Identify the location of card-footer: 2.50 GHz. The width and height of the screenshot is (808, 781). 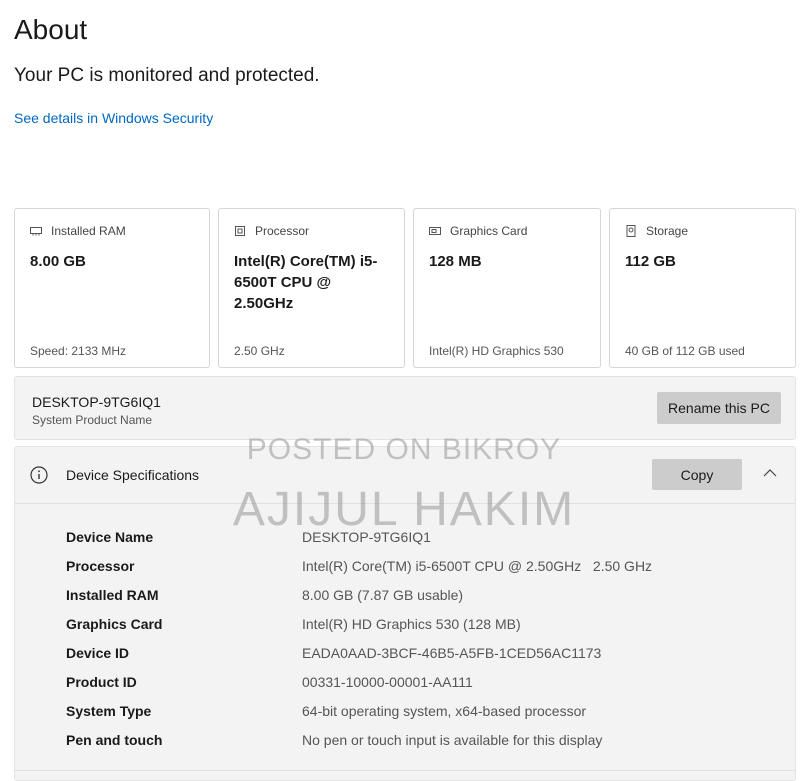
(259, 351).